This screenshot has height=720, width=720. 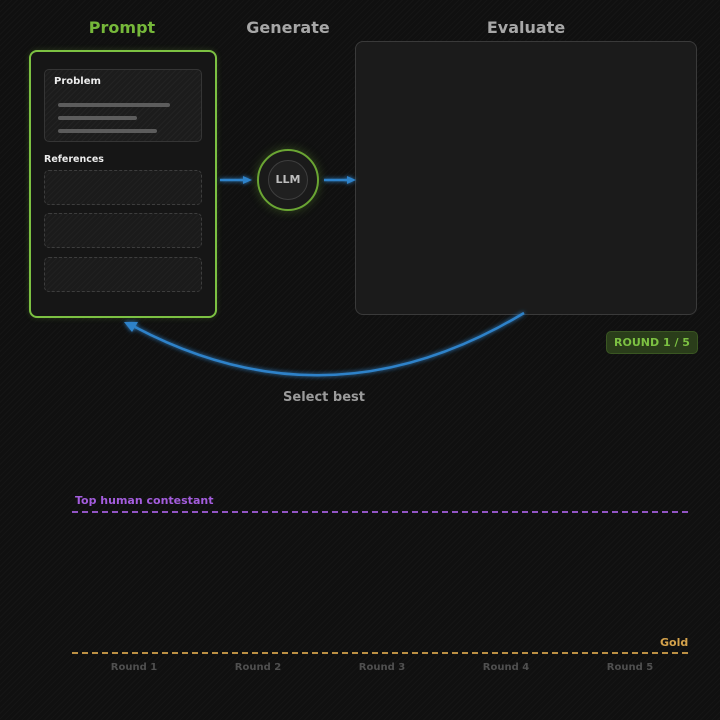 I want to click on arrow-llm-to-evaluate, so click(x=340, y=180).